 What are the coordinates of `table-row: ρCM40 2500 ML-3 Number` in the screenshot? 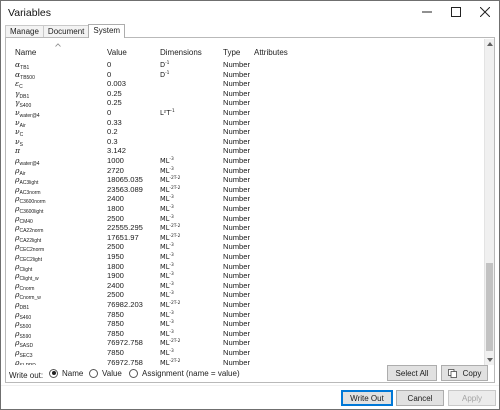 It's located at (245, 219).